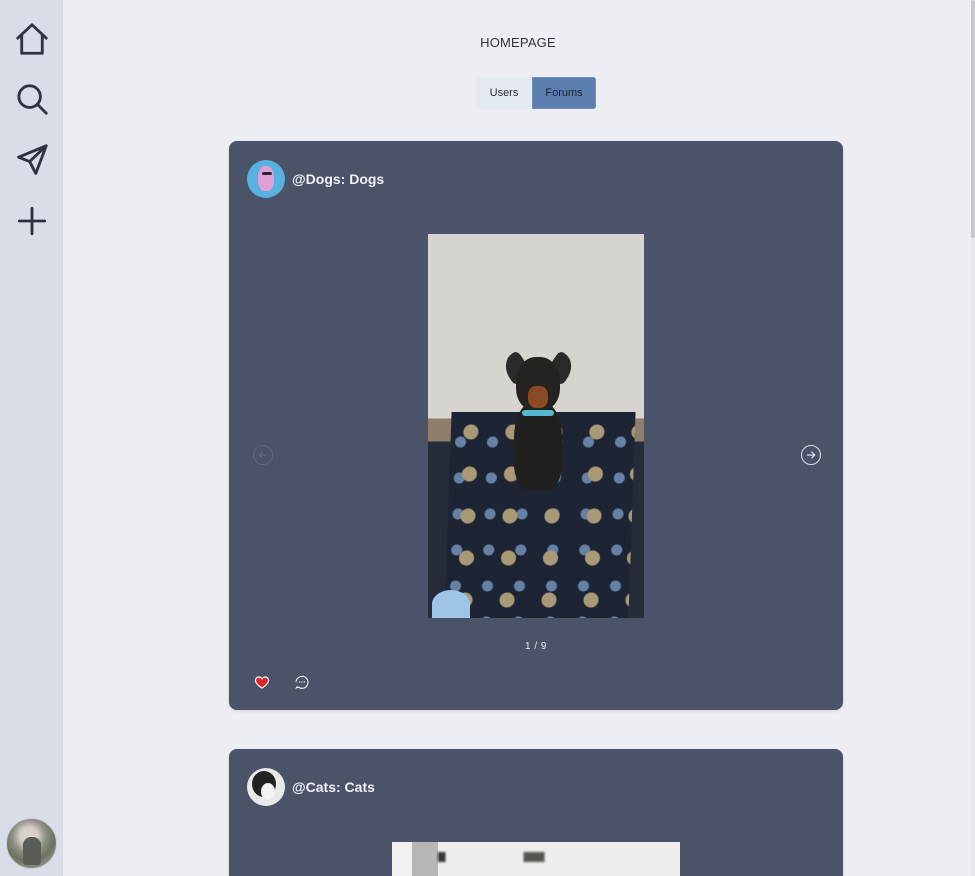  Describe the element at coordinates (31, 843) in the screenshot. I see `avatar` at that location.